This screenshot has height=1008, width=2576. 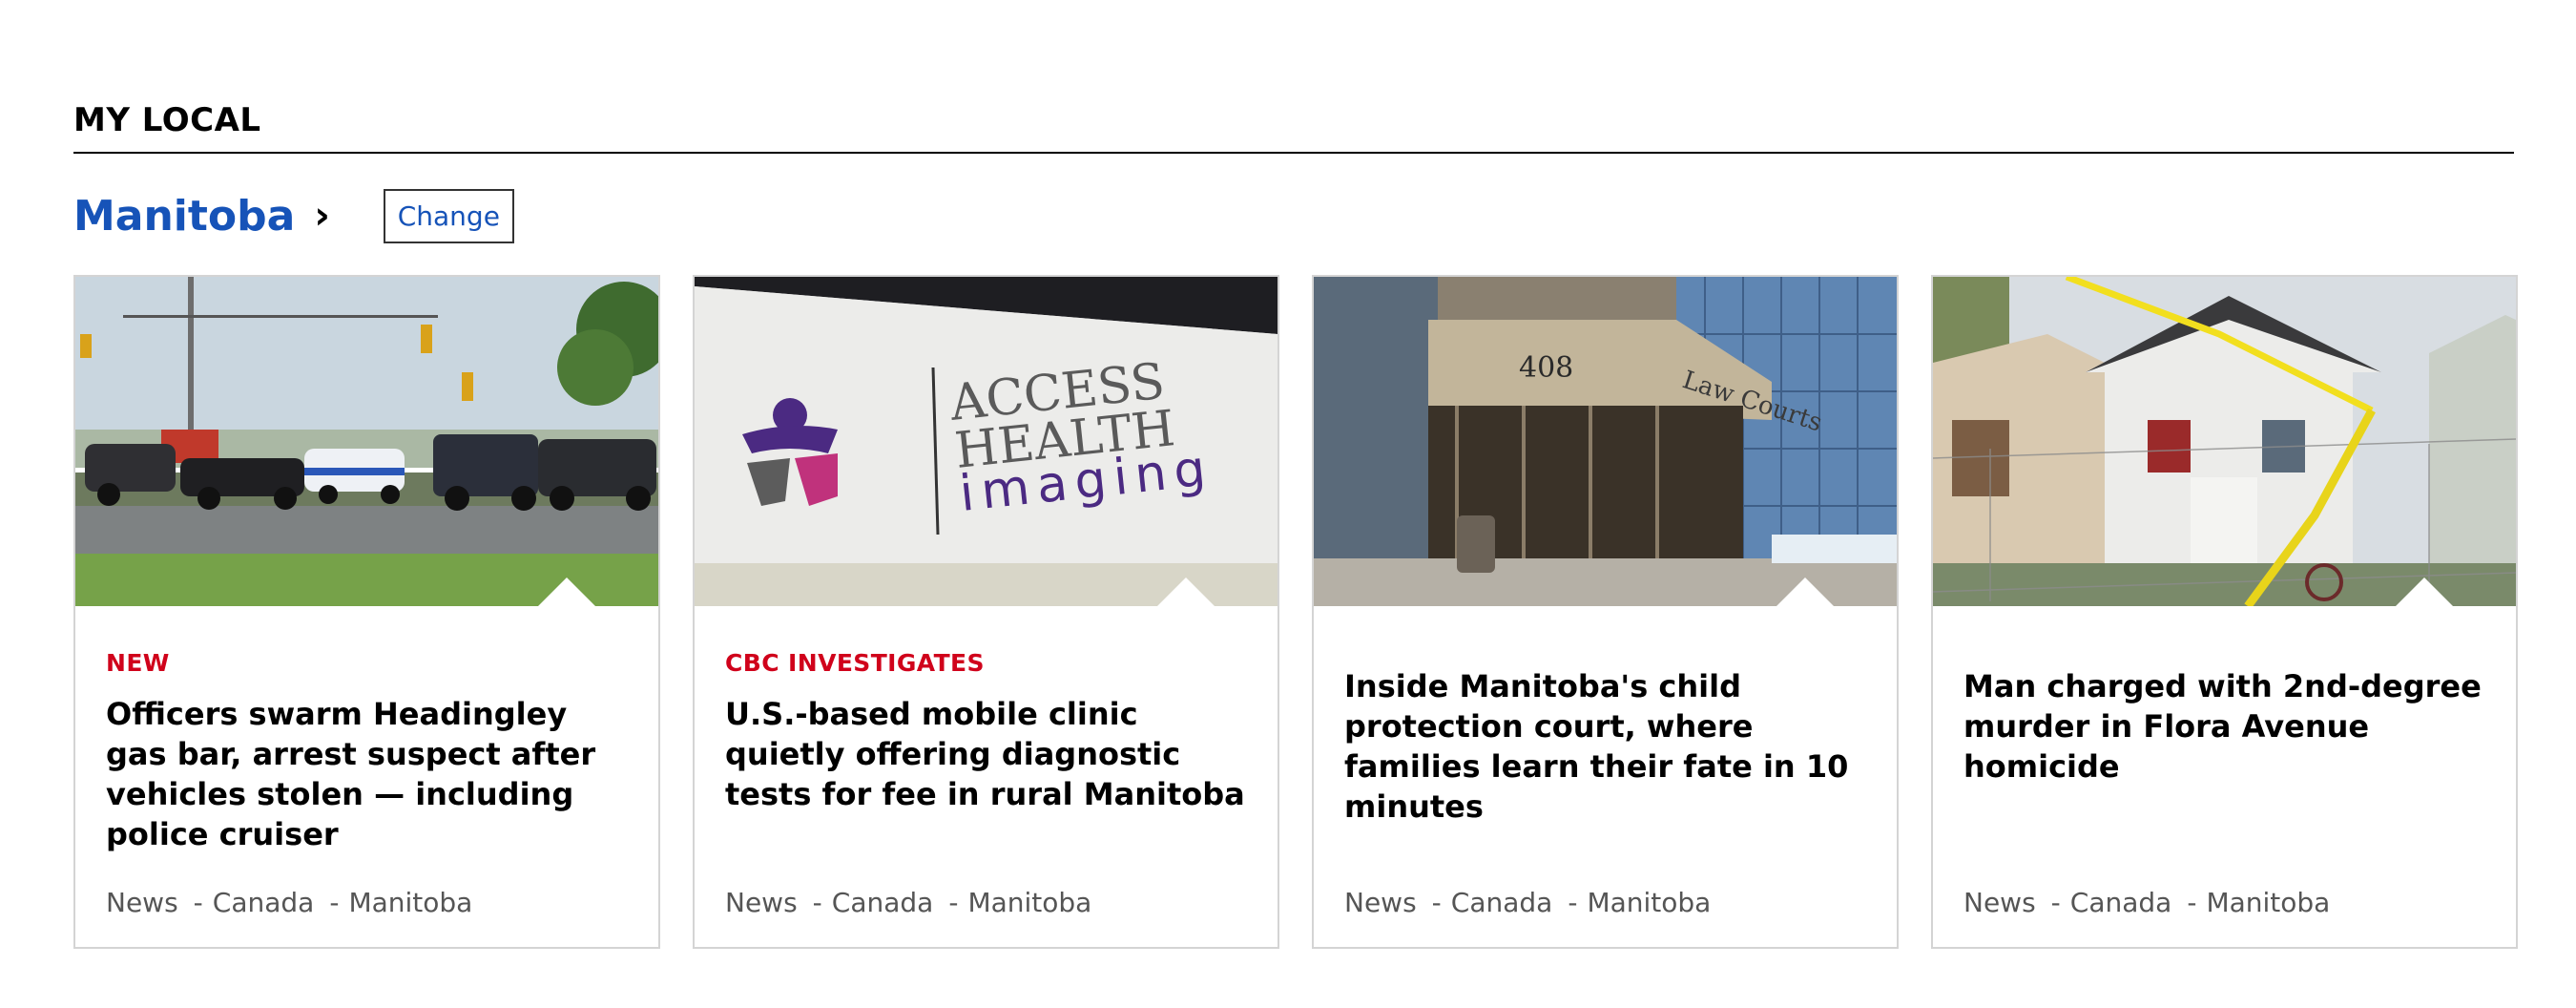 What do you see at coordinates (2224, 442) in the screenshot?
I see `house-crime-scene-tape-photo` at bounding box center [2224, 442].